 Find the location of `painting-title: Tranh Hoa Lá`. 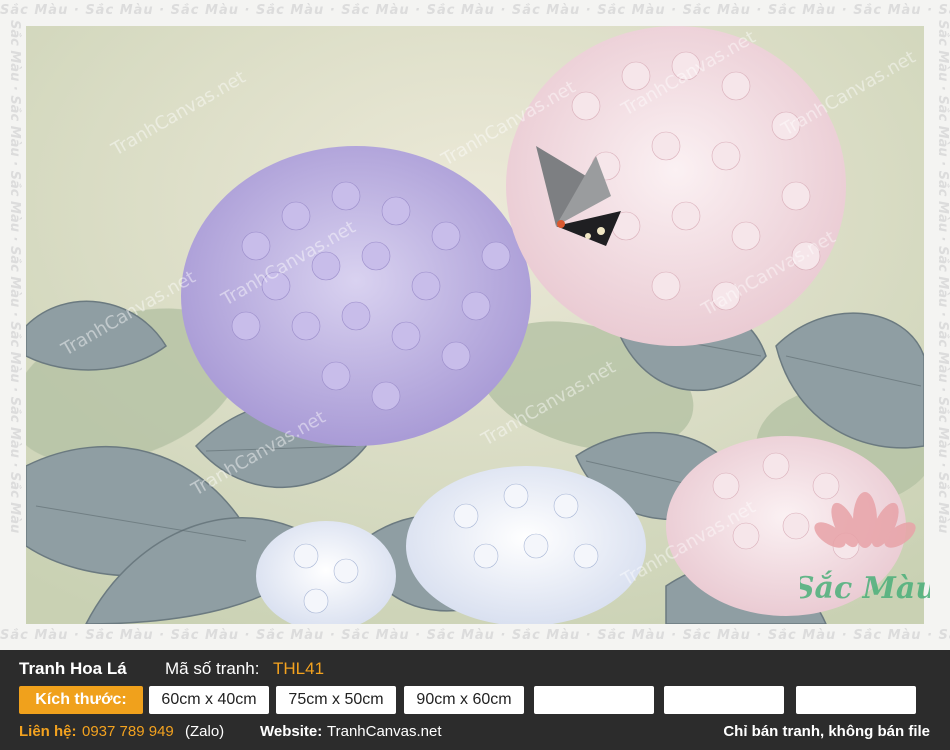

painting-title: Tranh Hoa Lá is located at coordinates (73, 668).